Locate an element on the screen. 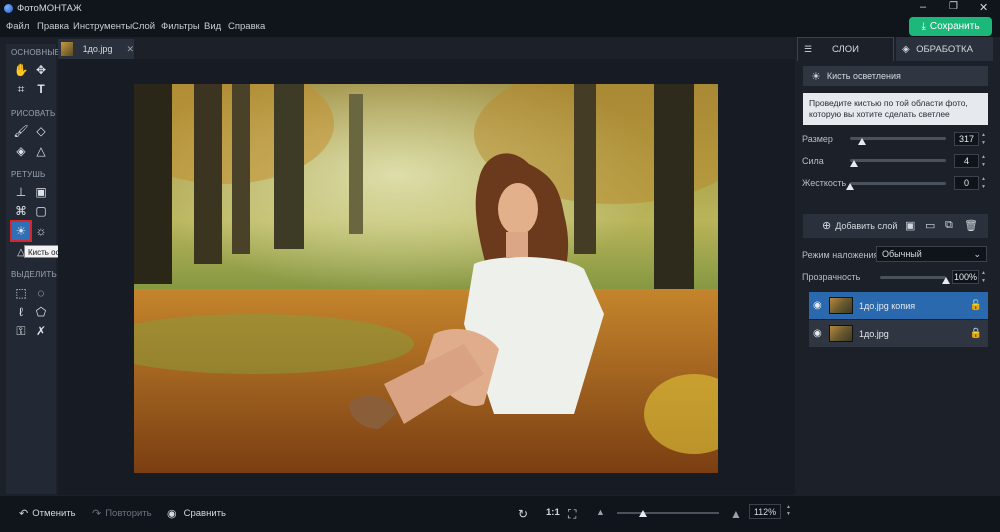  strength-input: 4 is located at coordinates (966, 161).